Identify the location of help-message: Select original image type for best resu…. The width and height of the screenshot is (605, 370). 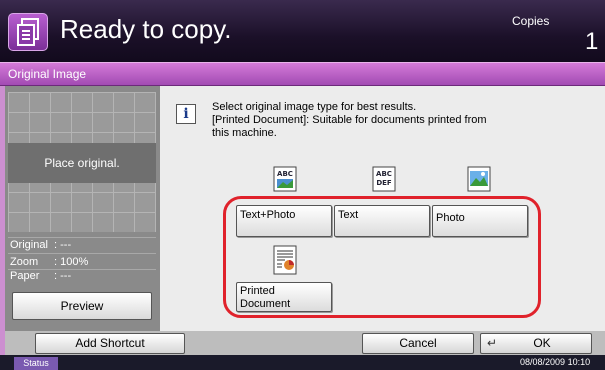
(372, 120).